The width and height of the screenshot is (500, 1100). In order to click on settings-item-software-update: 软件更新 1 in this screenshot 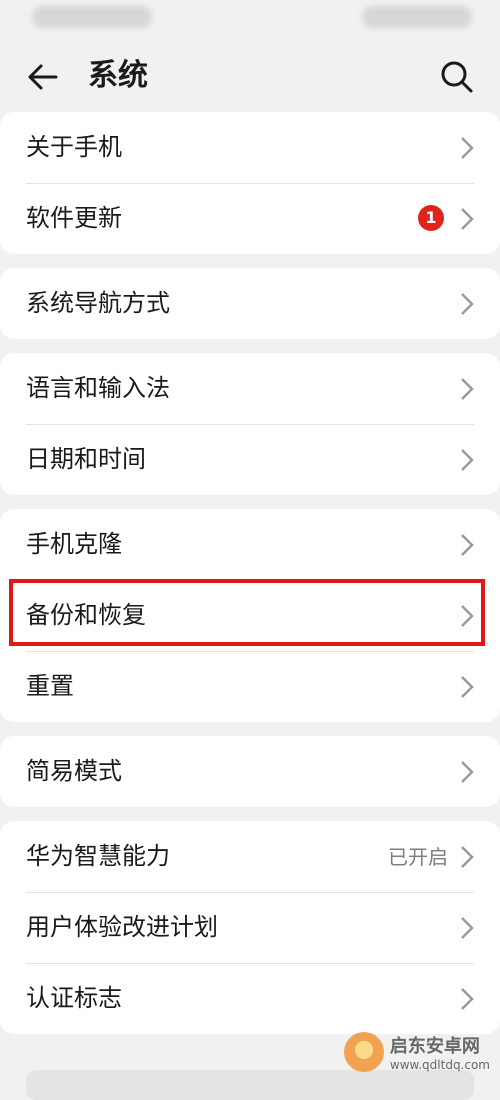, I will do `click(250, 218)`.